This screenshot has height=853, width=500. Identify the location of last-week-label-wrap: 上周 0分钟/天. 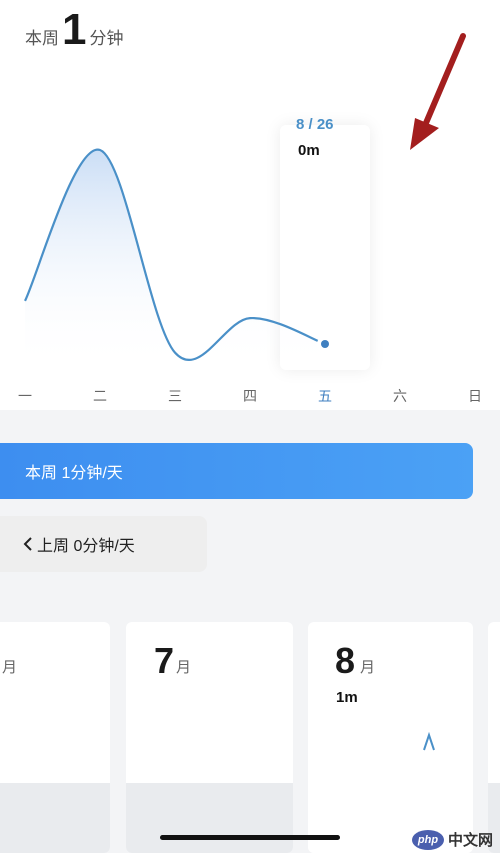
(78, 544).